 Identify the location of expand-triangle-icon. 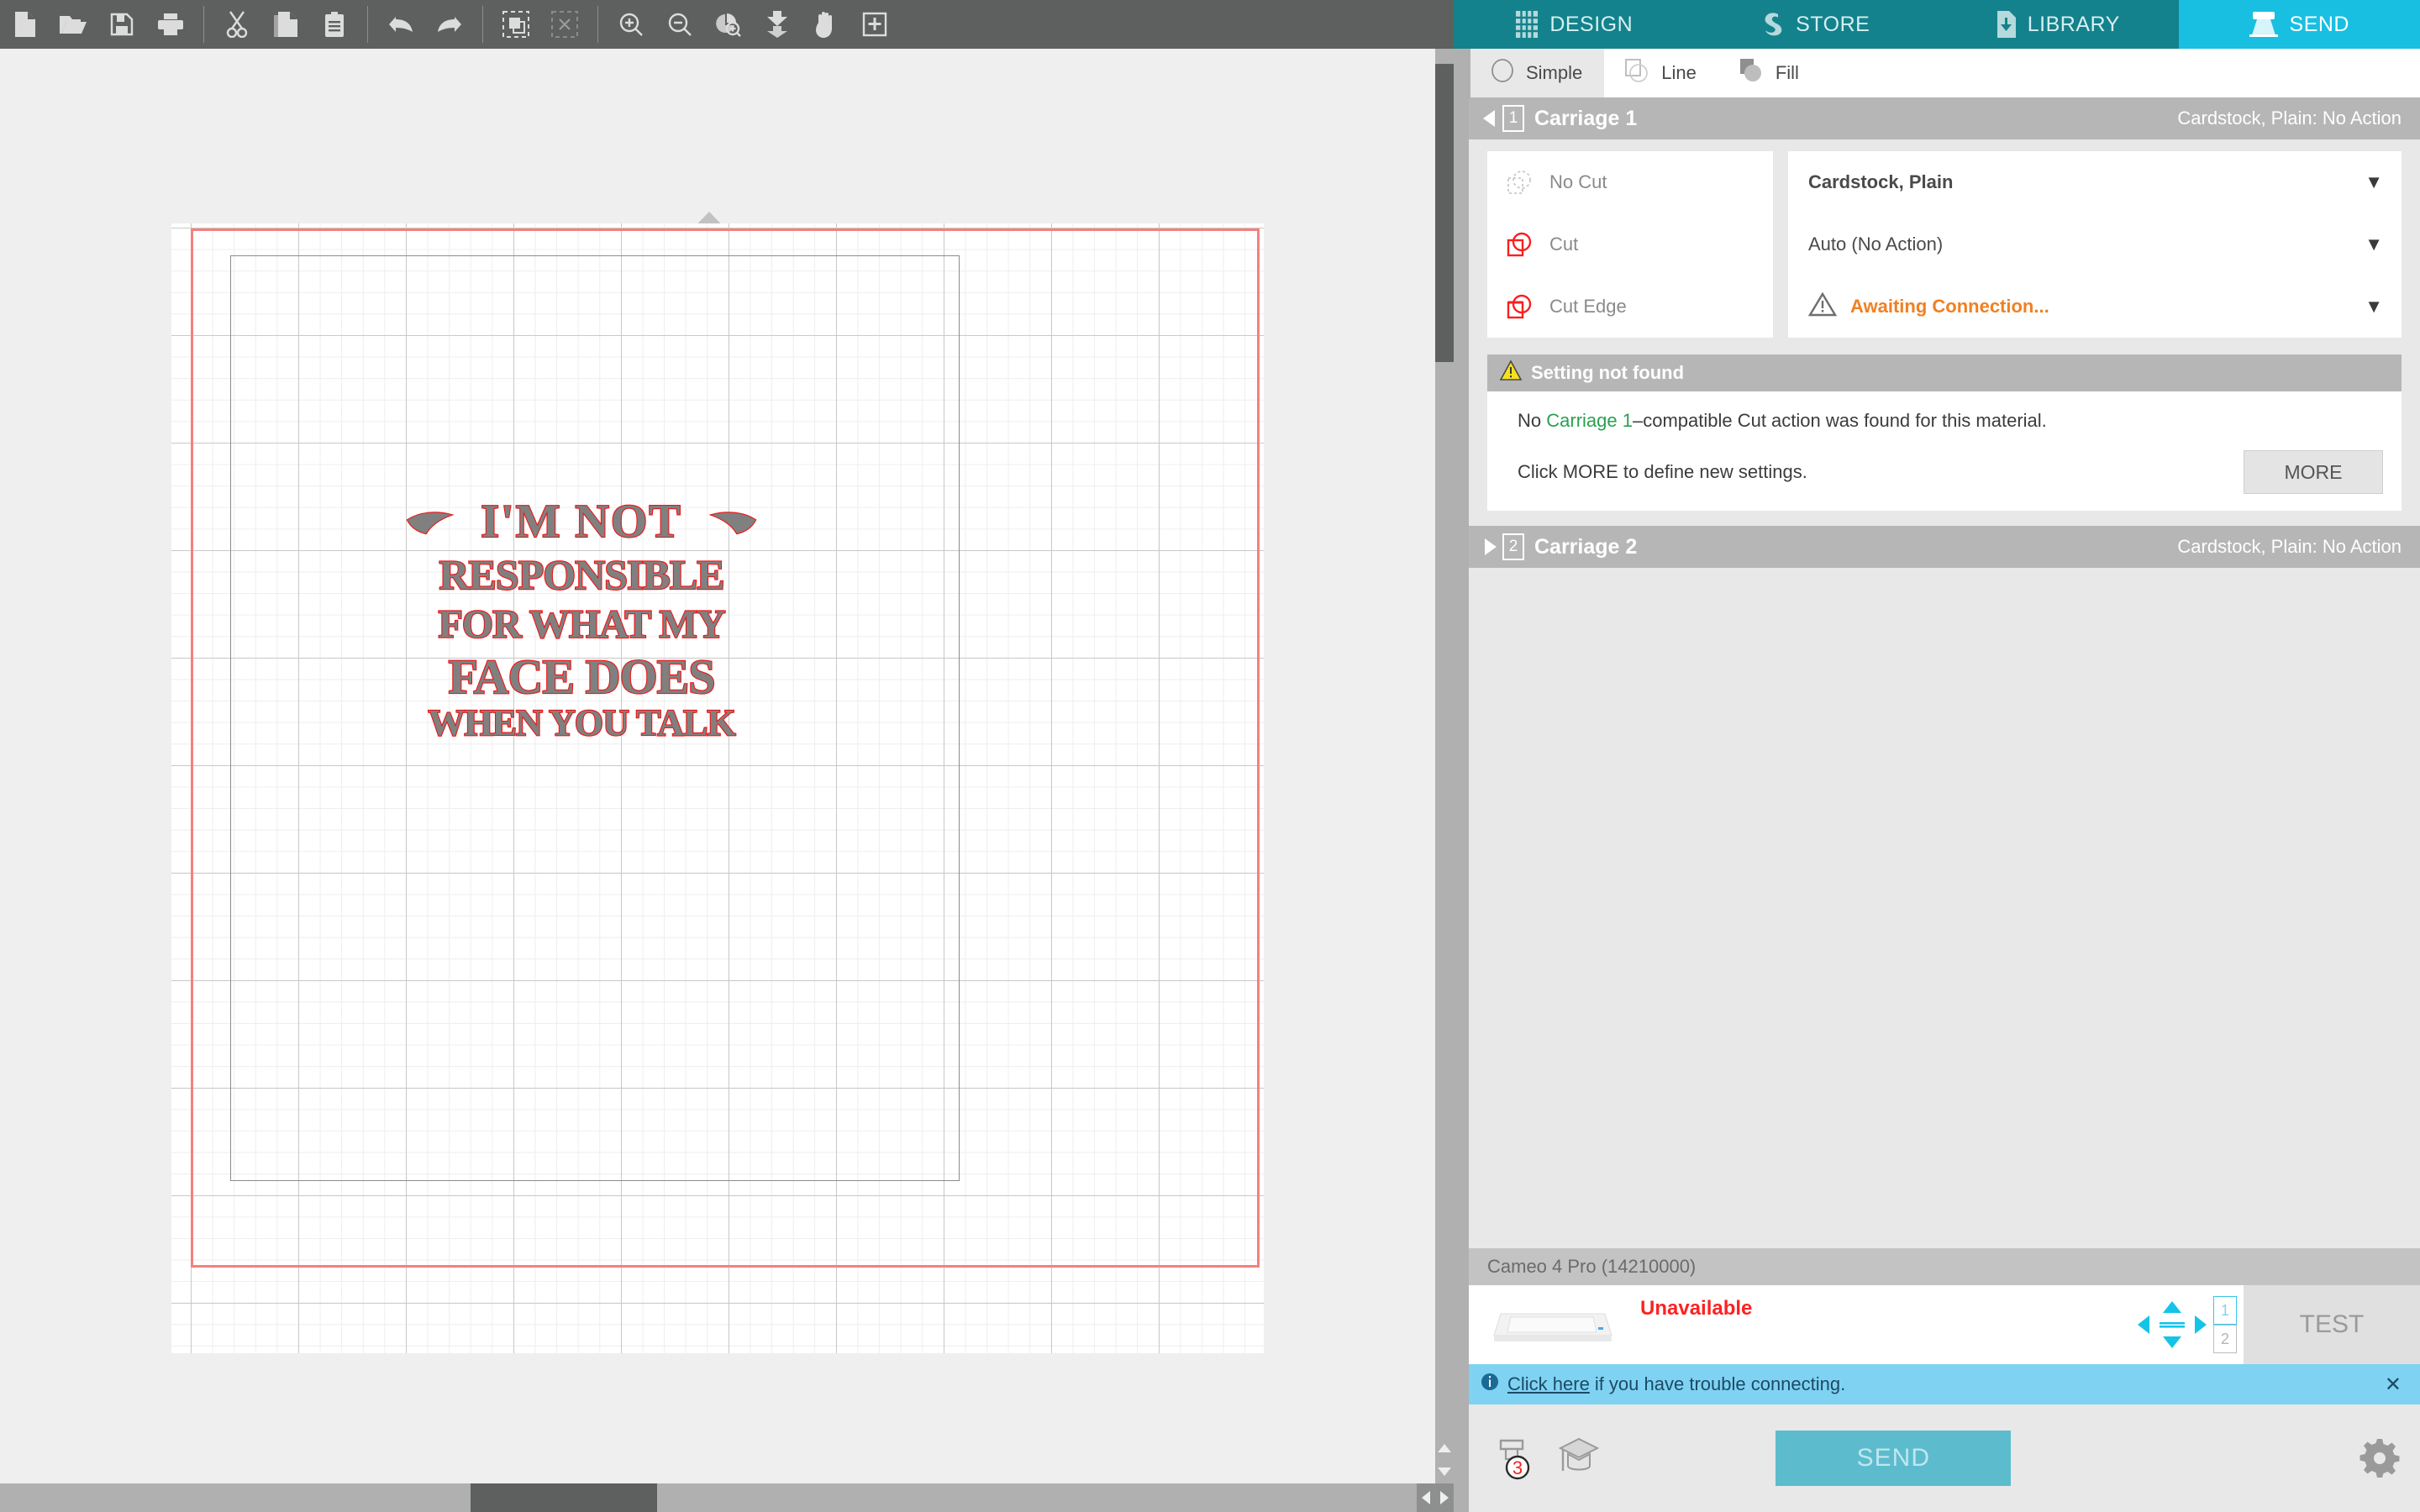
(1490, 546).